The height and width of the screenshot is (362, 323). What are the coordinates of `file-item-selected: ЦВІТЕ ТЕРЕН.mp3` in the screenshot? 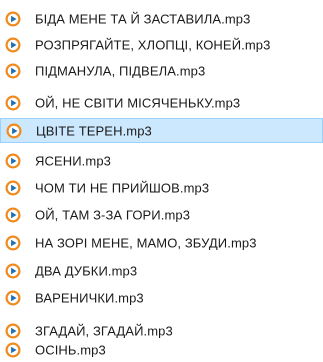 It's located at (161, 130).